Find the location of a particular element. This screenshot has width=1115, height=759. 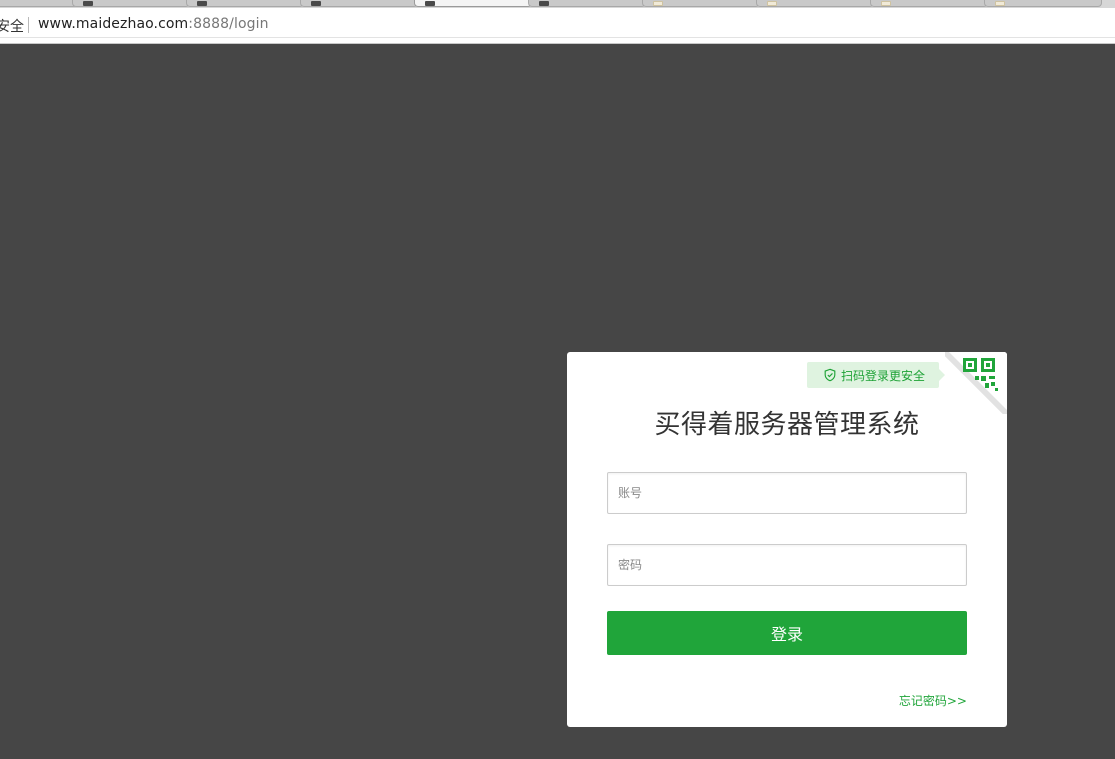

scan-login-tip: 扫码登录更安全 is located at coordinates (876, 375).